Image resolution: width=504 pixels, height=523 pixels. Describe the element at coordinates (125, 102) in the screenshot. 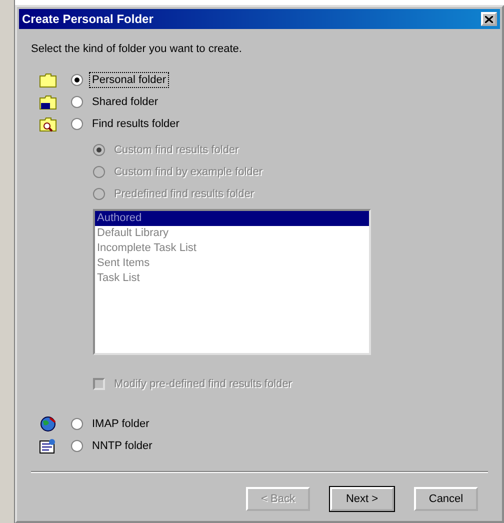

I see `radio-label: Shared folder` at that location.